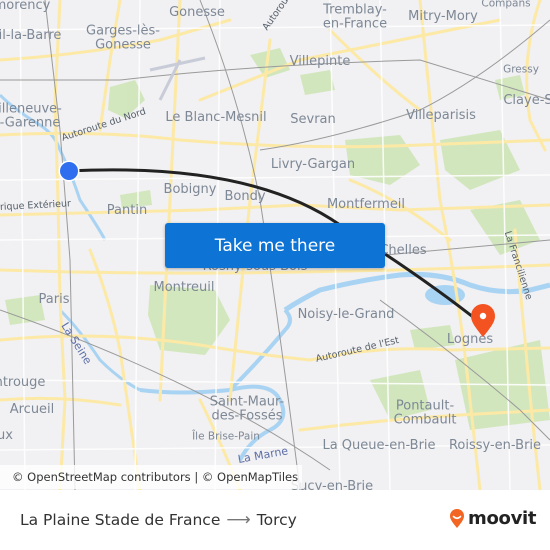  Describe the element at coordinates (506, 5) in the screenshot. I see `place-label-compans: Compans` at that location.